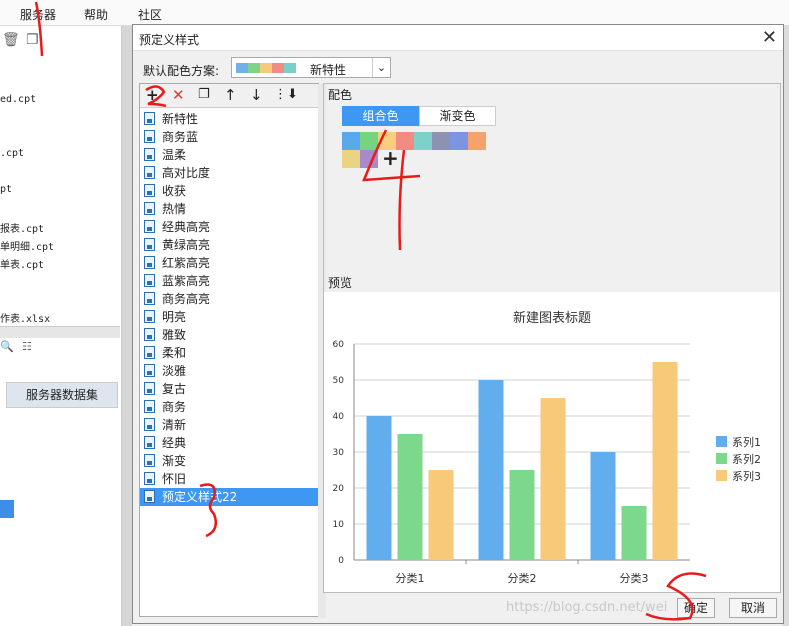 This screenshot has width=789, height=626. Describe the element at coordinates (552, 318) in the screenshot. I see `chart-title: 新建图表标题` at that location.